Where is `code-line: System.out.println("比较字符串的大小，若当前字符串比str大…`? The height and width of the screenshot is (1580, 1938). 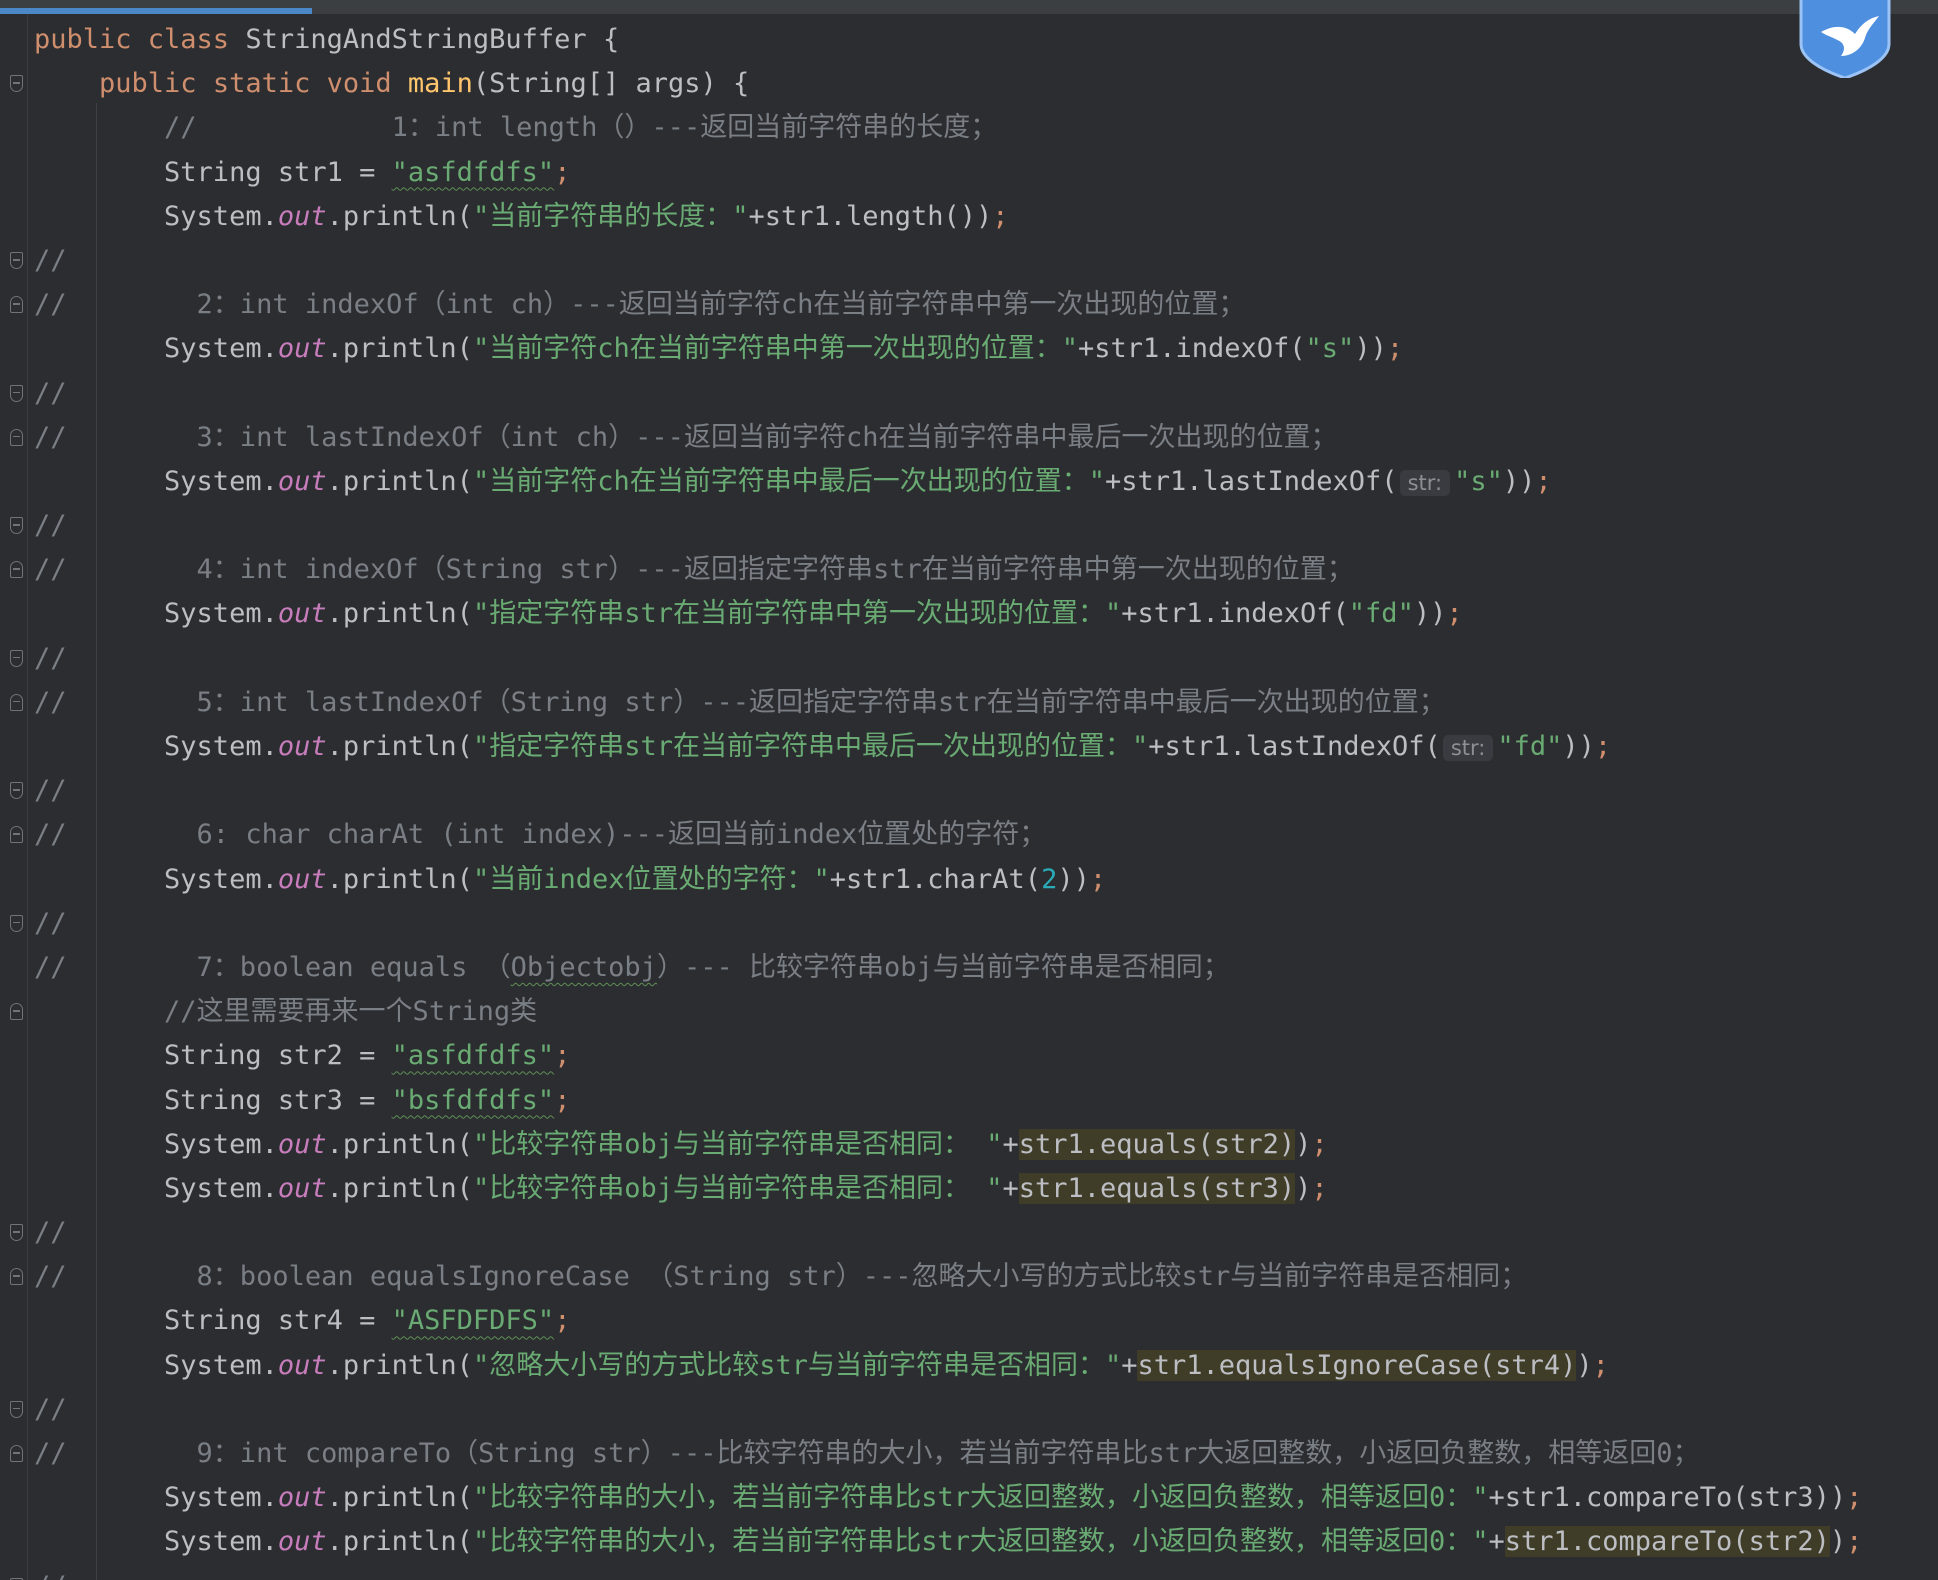 code-line: System.out.println("比较字符串的大小，若当前字符串比str大… is located at coordinates (986, 1498).